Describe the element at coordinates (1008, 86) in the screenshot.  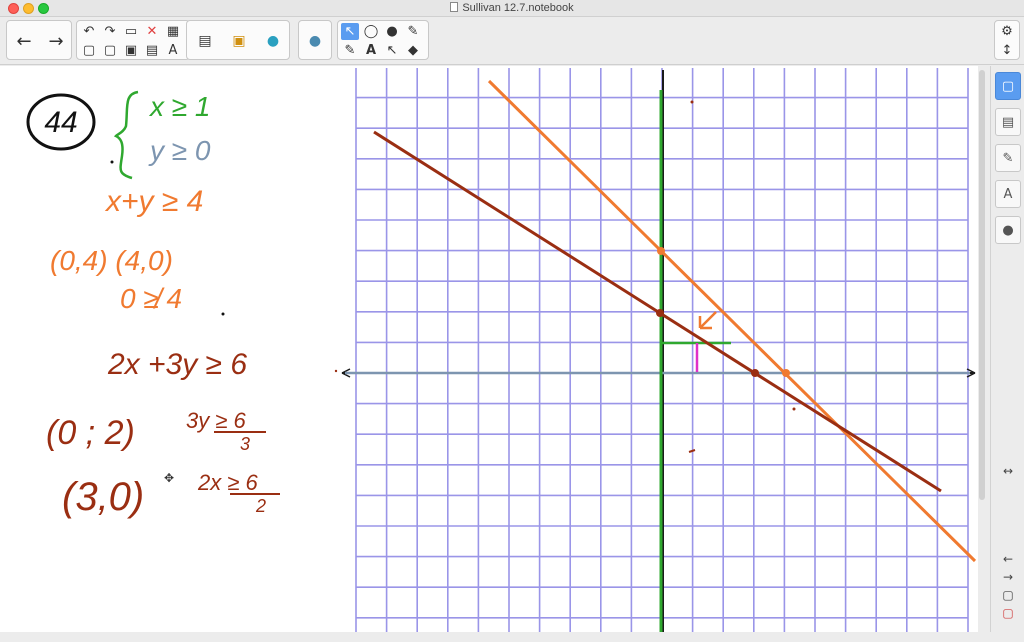
I see `page-sorter-icon: ▢` at that location.